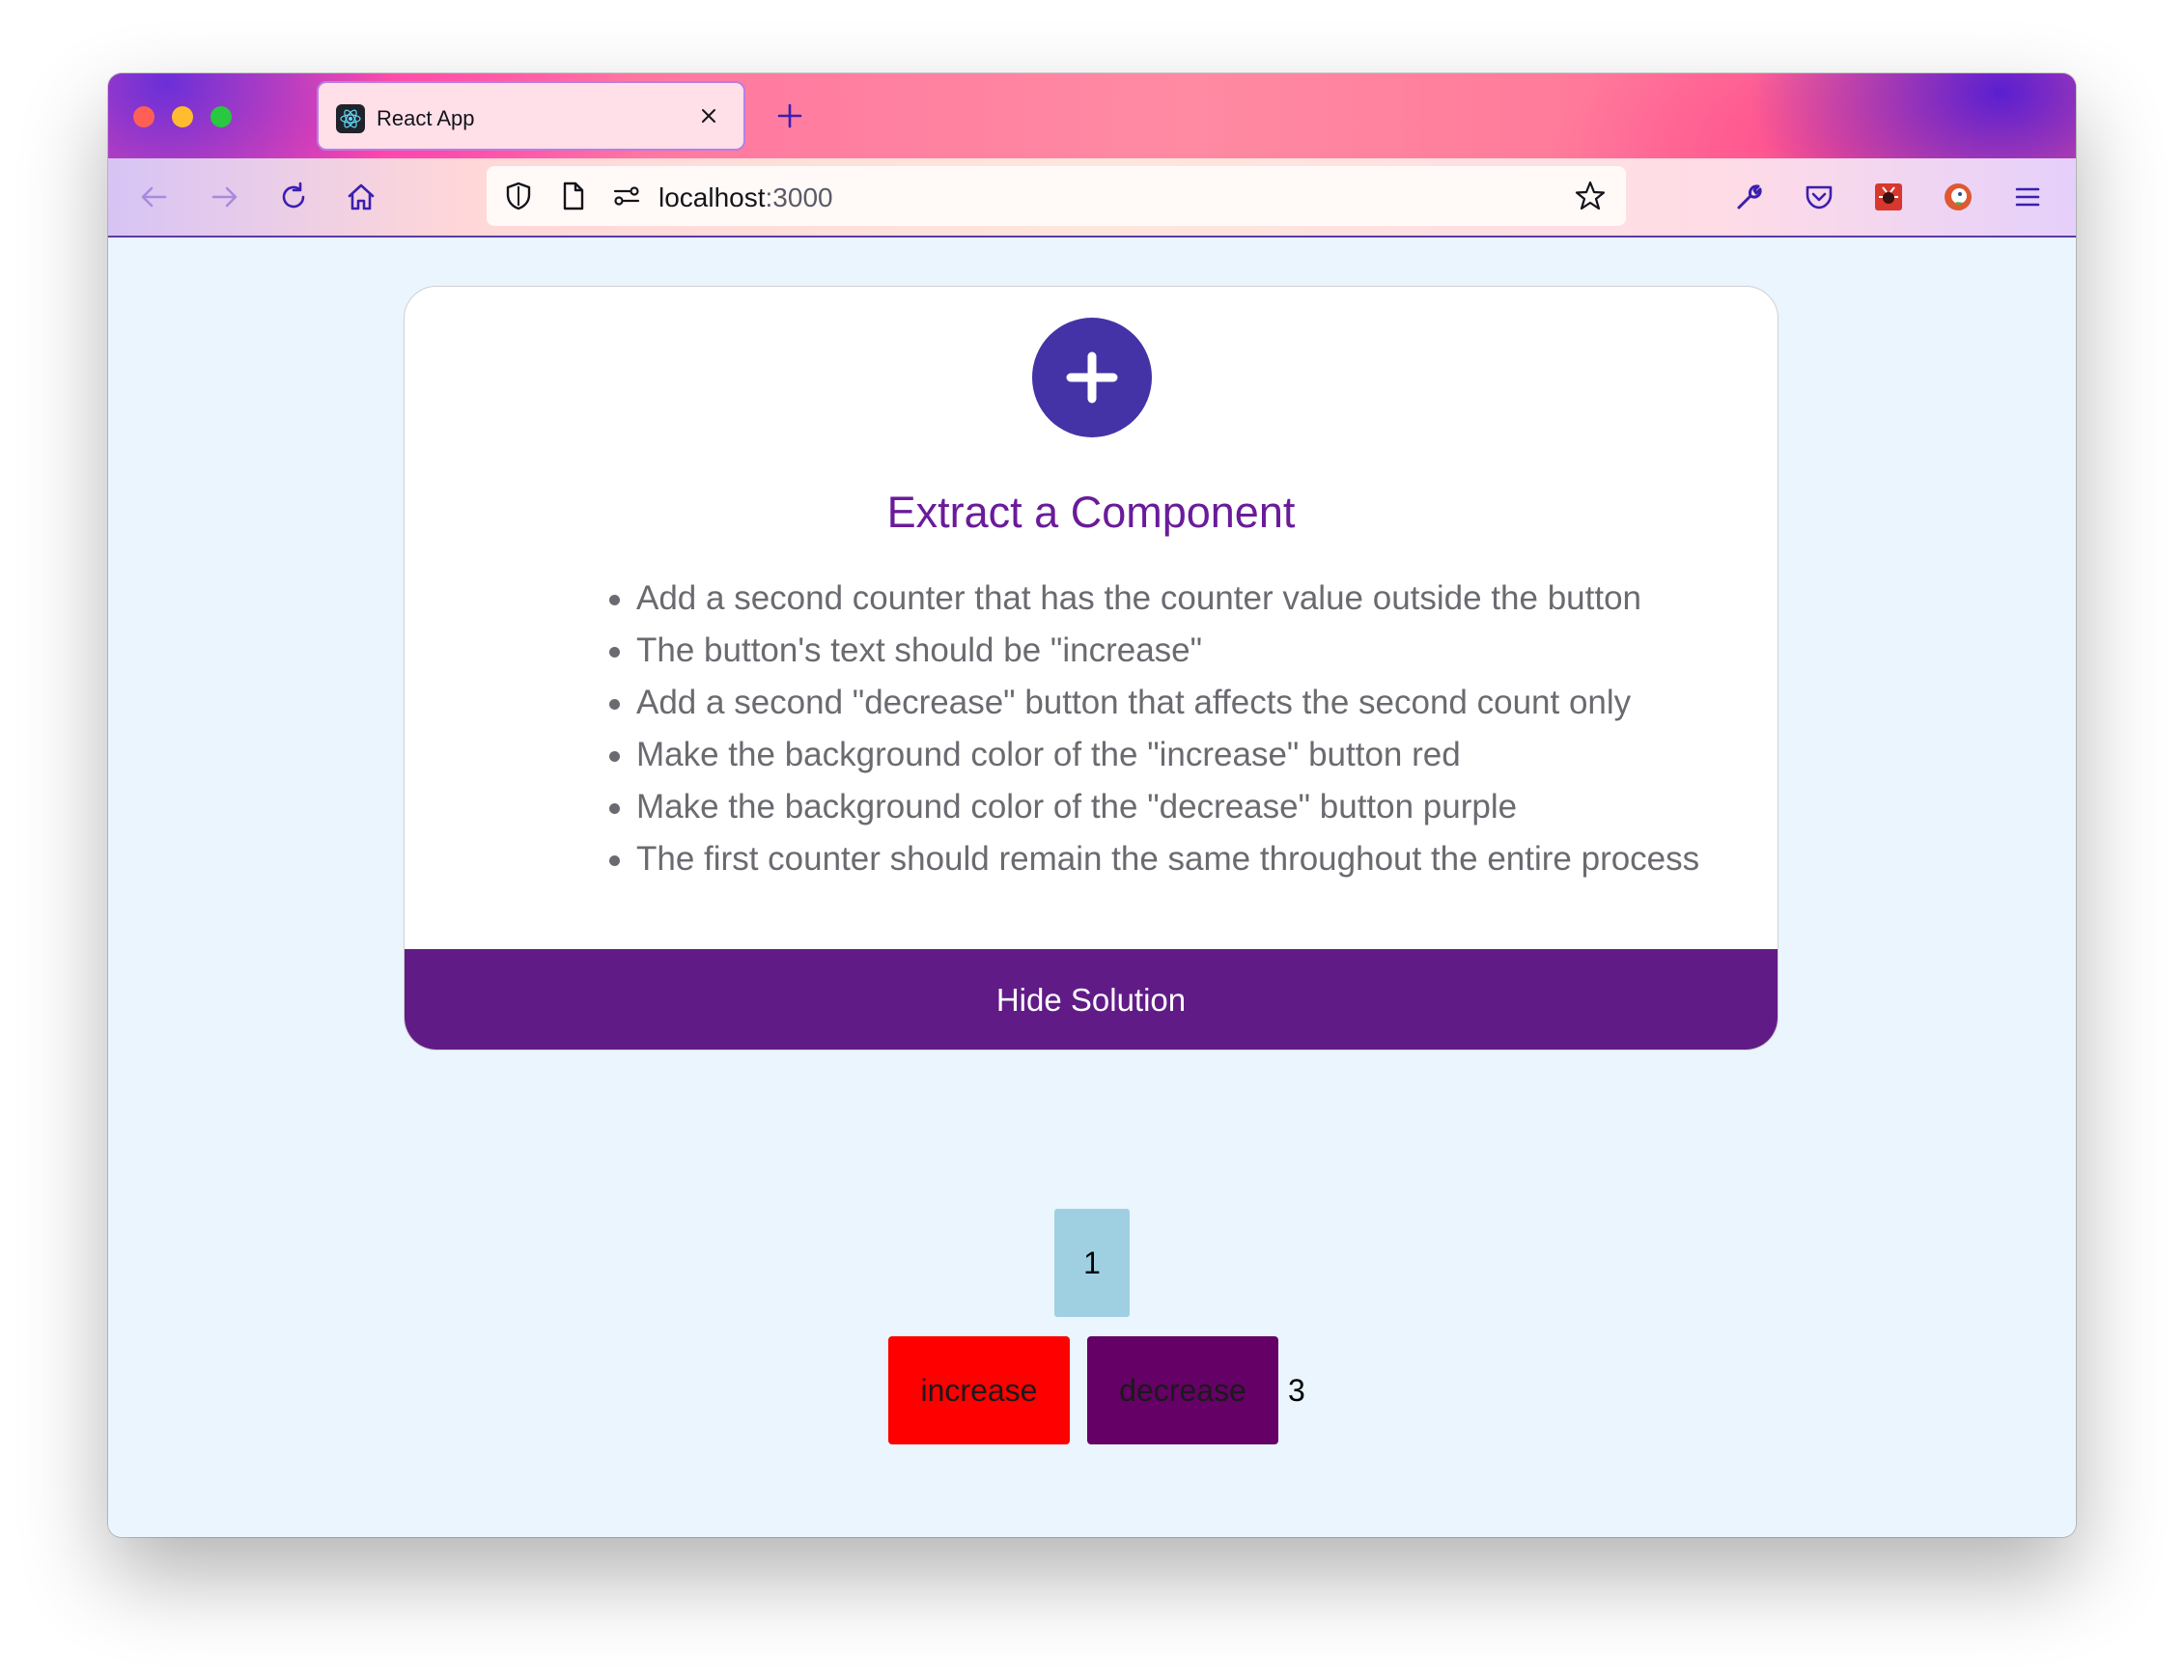  I want to click on close-tab-icon, so click(708, 116).